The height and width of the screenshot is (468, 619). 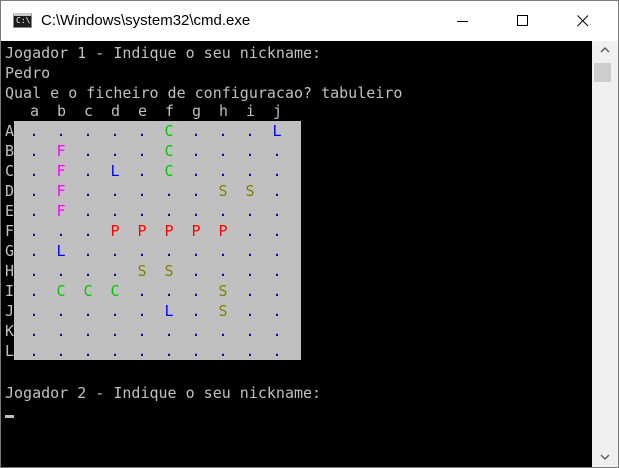 I want to click on board-cell-Bb: F, so click(x=61, y=151).